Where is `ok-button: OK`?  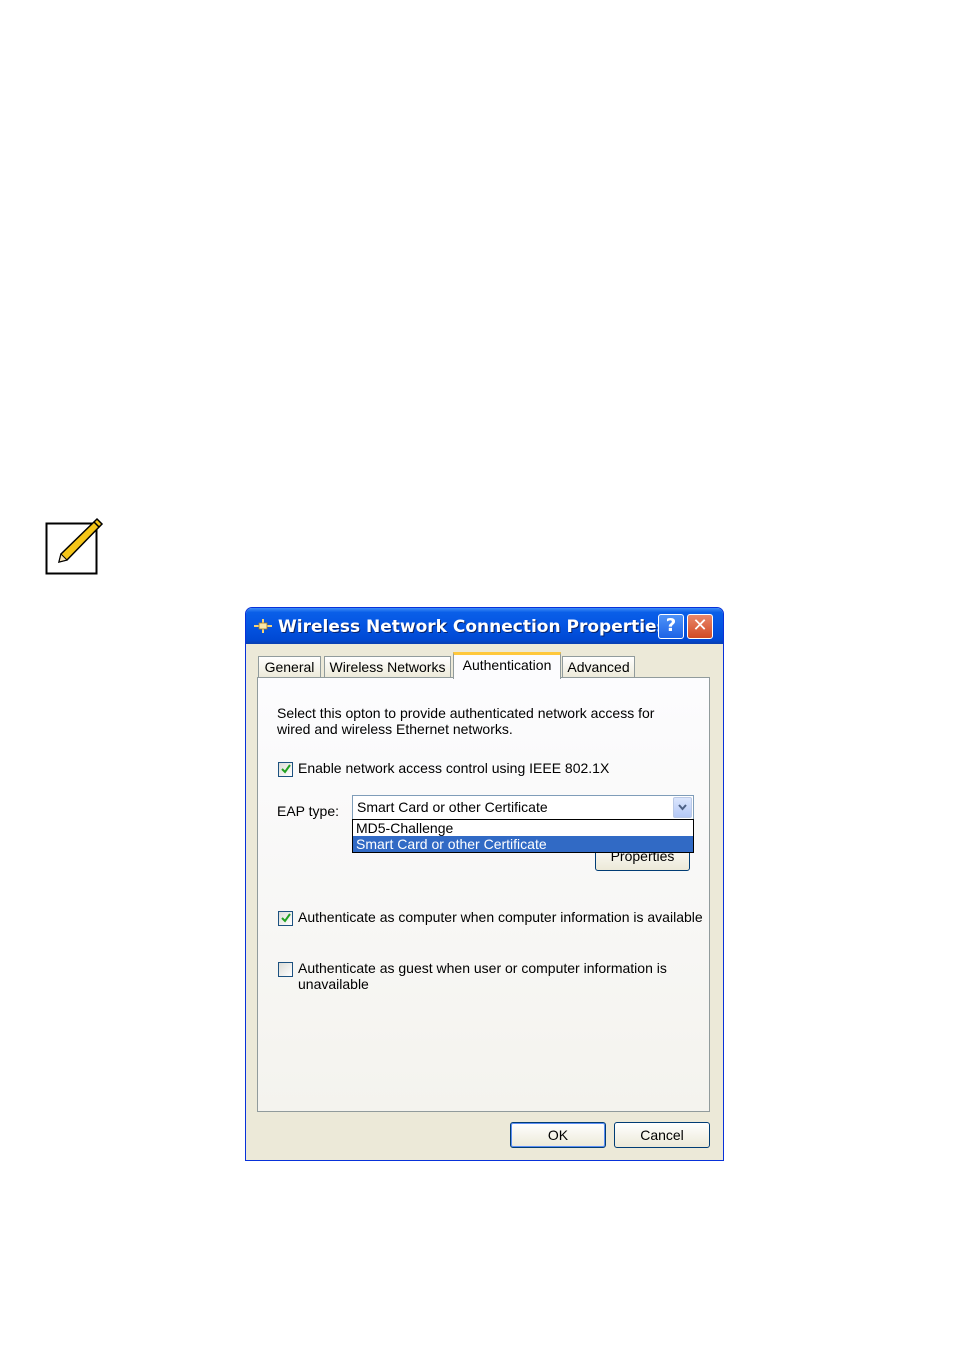 ok-button: OK is located at coordinates (558, 1135).